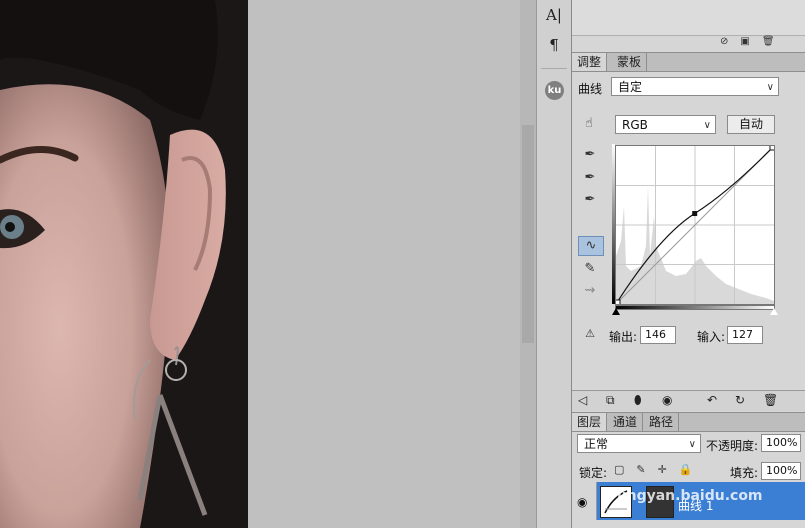 This screenshot has width=805, height=528. Describe the element at coordinates (688, 422) in the screenshot. I see `layers-tabbar: 图层 通道 路径` at that location.